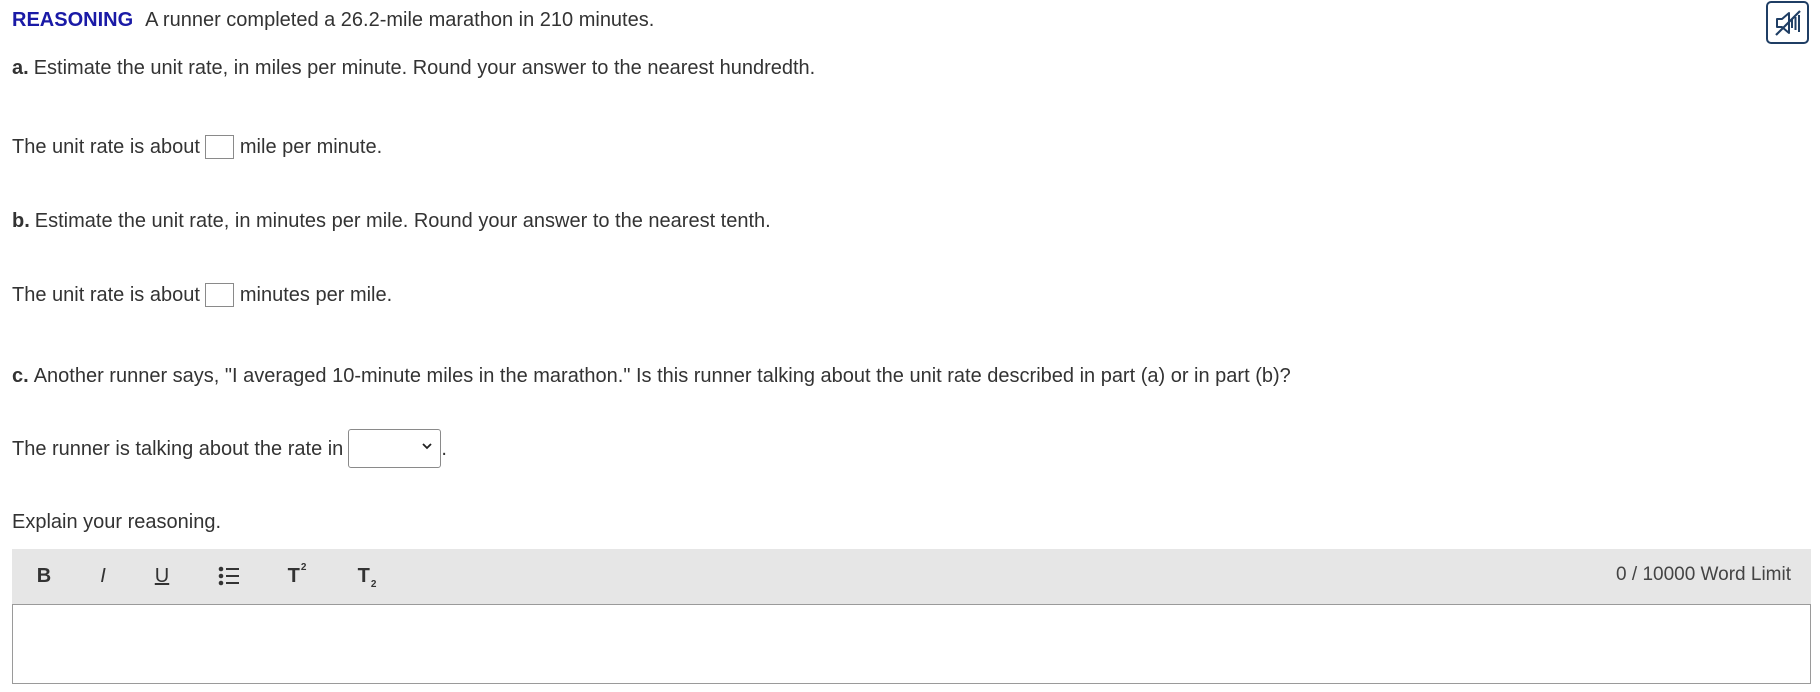 Image resolution: width=1820 pixels, height=692 pixels. I want to click on superscript-button: T 2, so click(297, 576).